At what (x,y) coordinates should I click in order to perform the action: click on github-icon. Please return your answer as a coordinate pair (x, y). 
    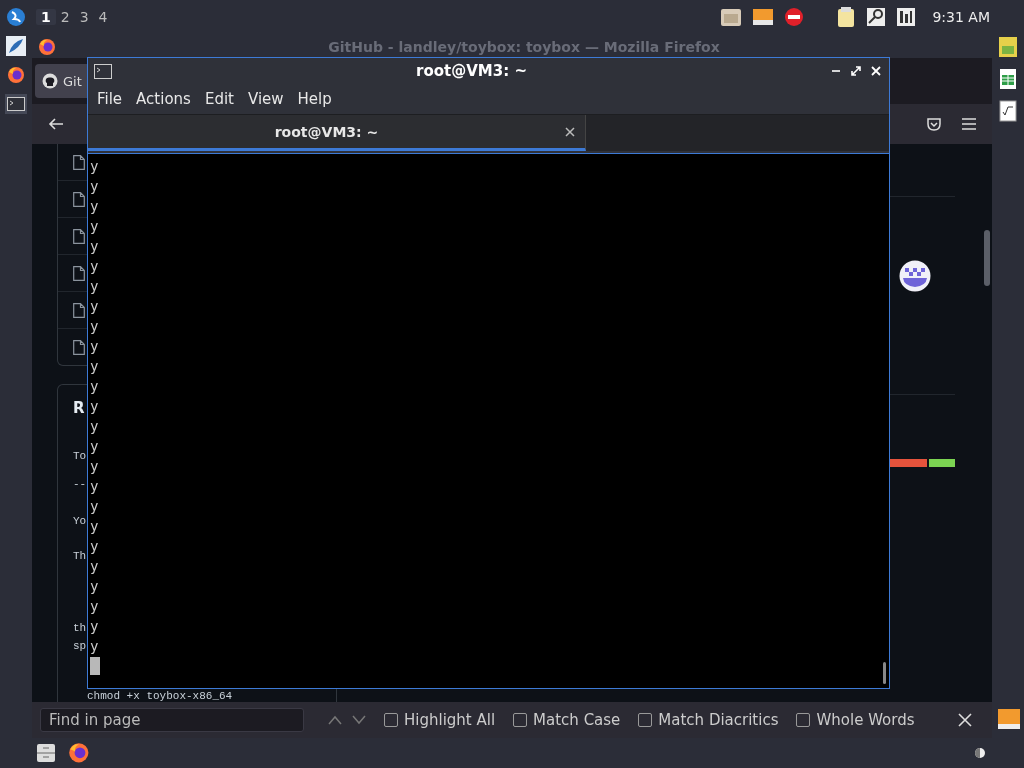
    Looking at the image, I should click on (50, 81).